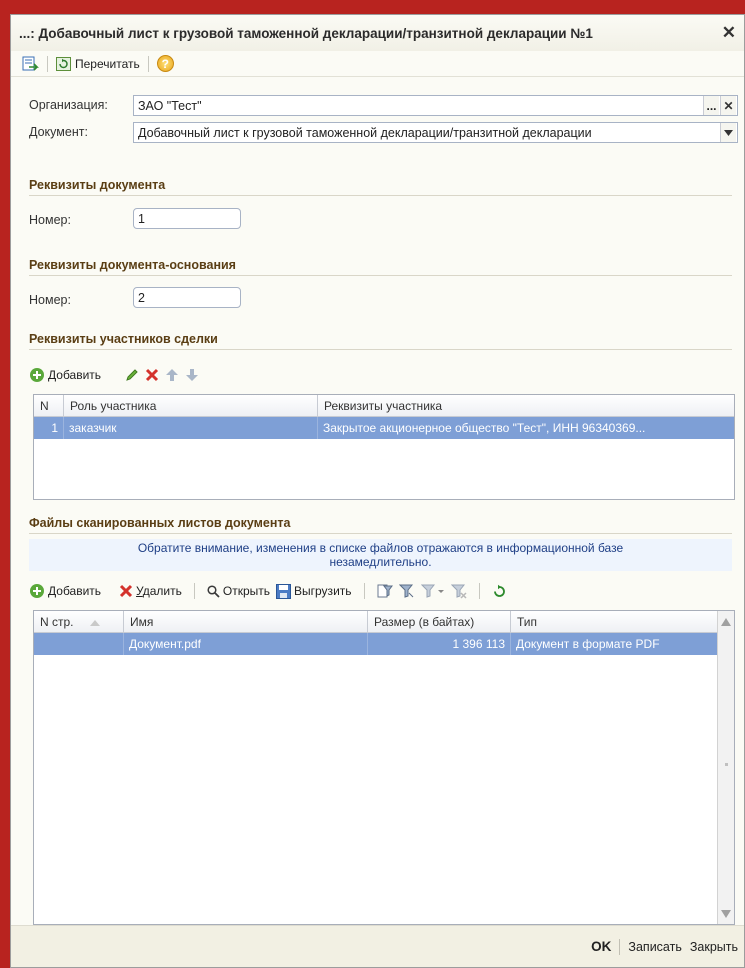 This screenshot has width=745, height=968. What do you see at coordinates (614, 622) in the screenshot?
I see `column-header: Тип` at bounding box center [614, 622].